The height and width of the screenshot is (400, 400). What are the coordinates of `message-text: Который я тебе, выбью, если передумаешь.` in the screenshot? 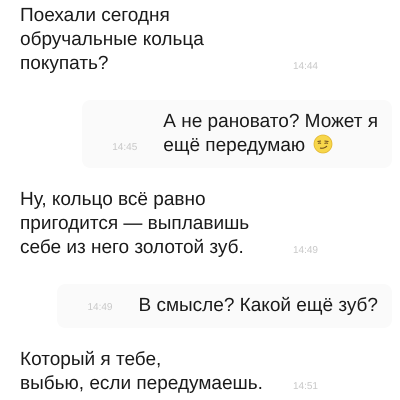 It's located at (141, 372).